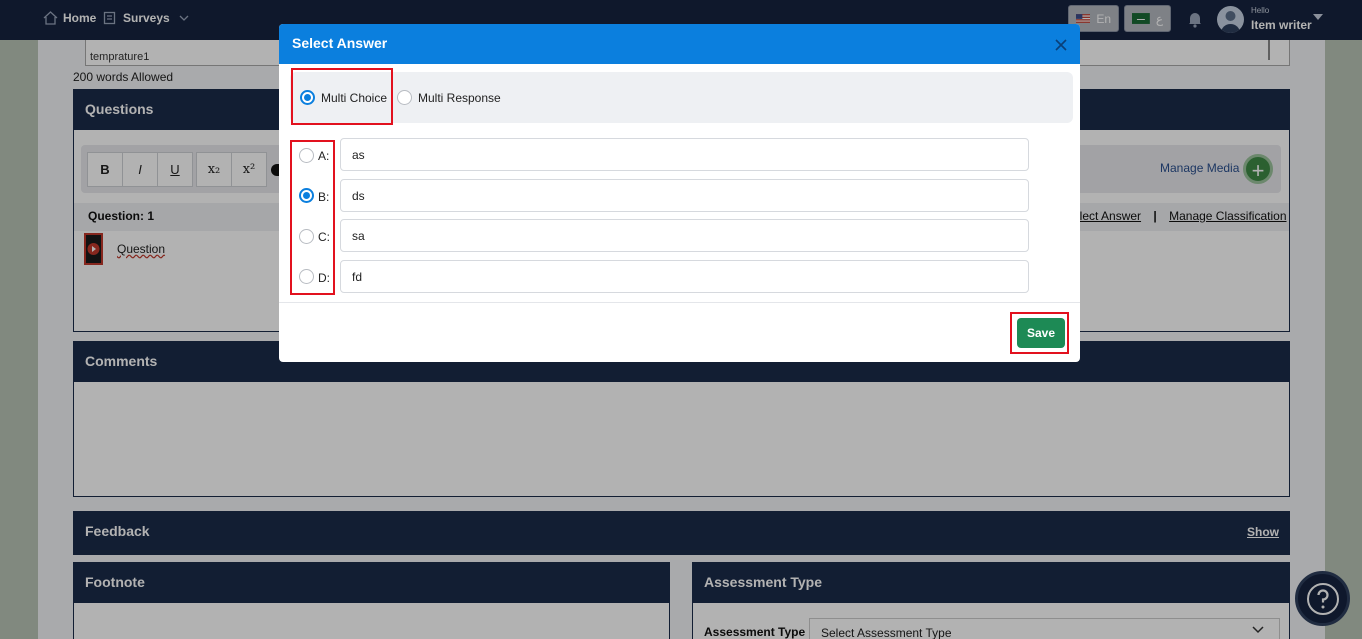 This screenshot has width=1362, height=639. Describe the element at coordinates (1039, 333) in the screenshot. I see `highlight-save-button` at that location.